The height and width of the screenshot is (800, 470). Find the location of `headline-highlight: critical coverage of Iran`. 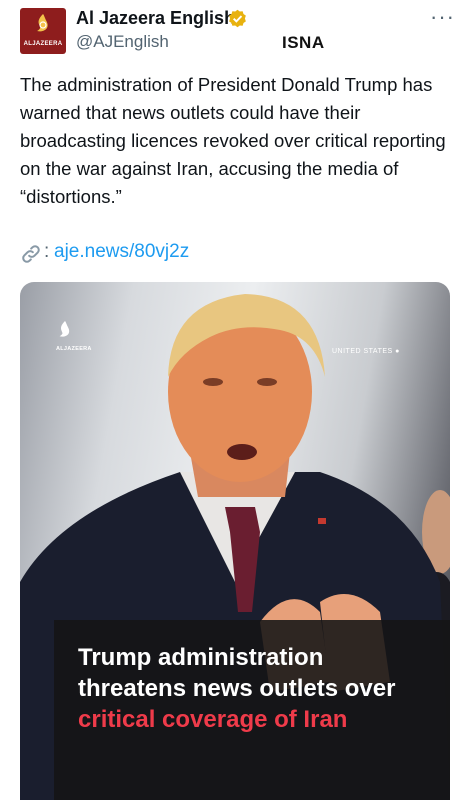

headline-highlight: critical coverage of Iran is located at coordinates (213, 719).